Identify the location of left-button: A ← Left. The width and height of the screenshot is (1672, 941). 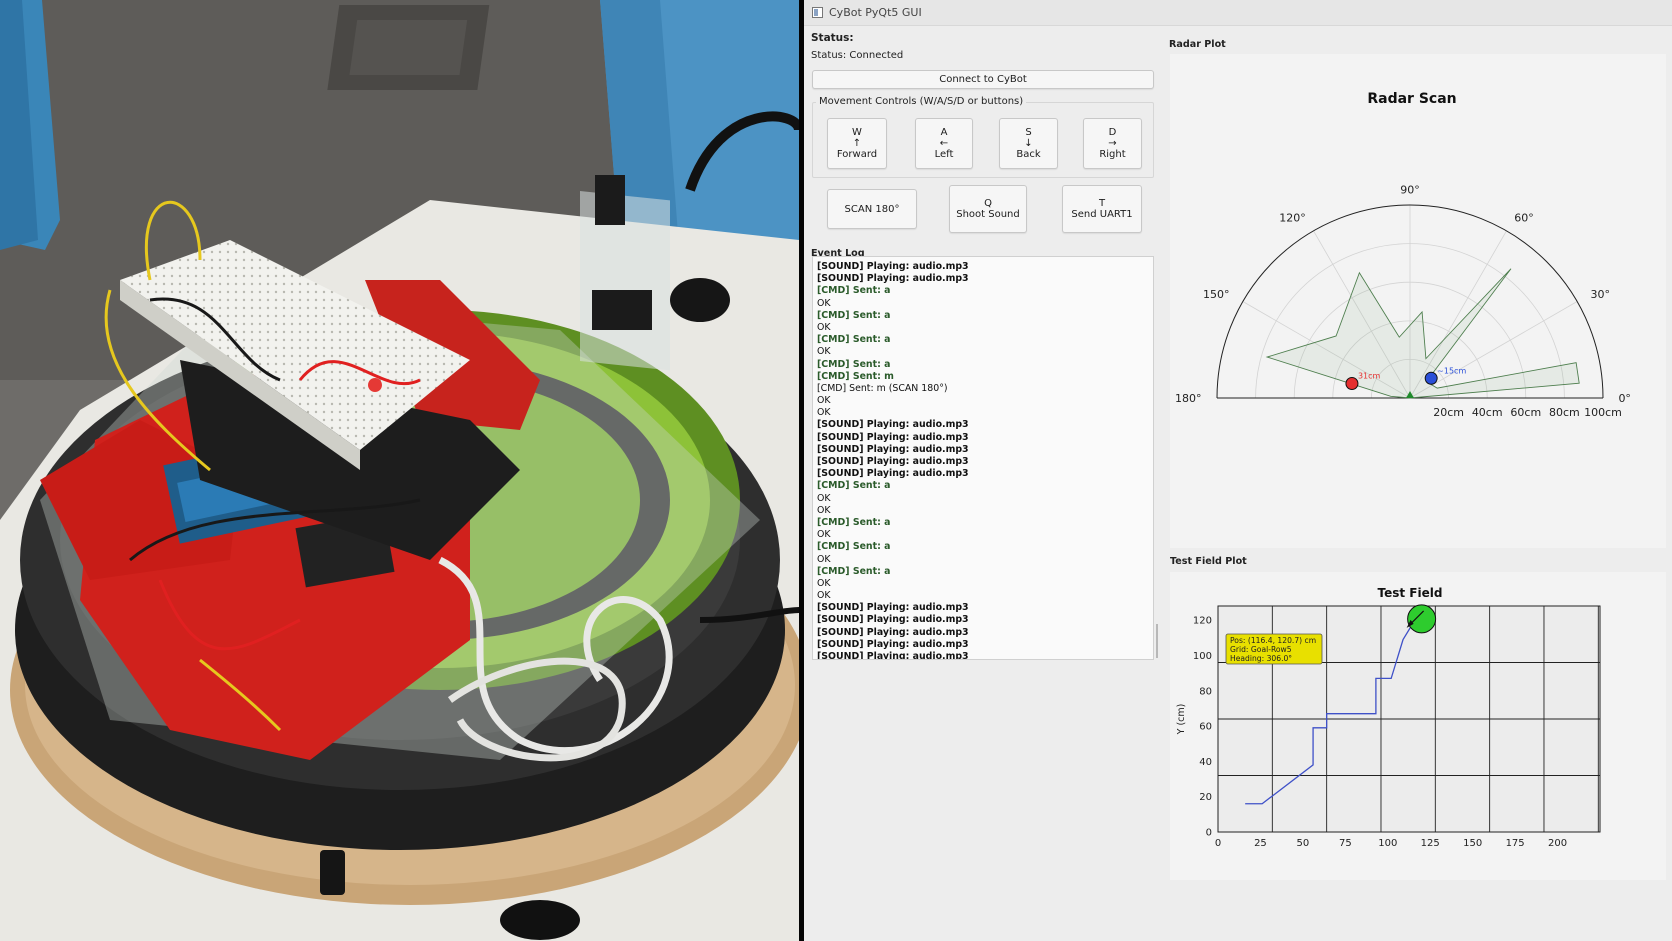
(944, 143).